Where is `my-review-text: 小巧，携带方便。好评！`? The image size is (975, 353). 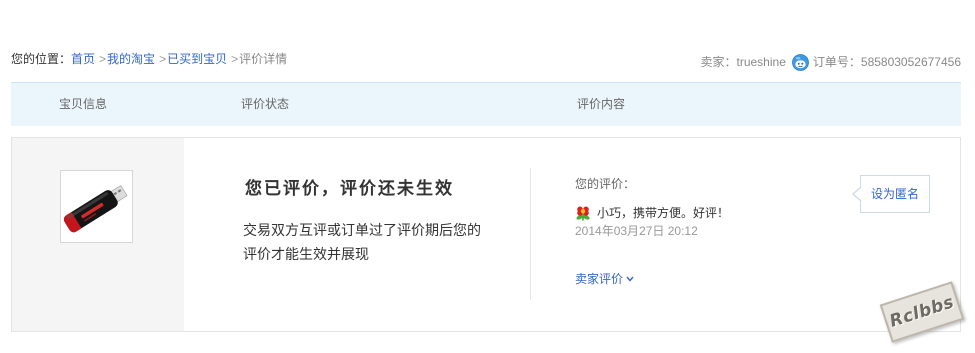
my-review-text: 小巧，携带方便。好评！ is located at coordinates (663, 213).